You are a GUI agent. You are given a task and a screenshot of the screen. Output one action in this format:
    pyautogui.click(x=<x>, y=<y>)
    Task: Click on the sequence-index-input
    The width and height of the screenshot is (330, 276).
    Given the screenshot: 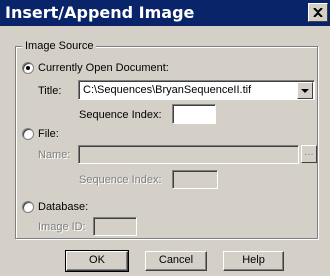 What is the action you would take?
    pyautogui.click(x=194, y=114)
    